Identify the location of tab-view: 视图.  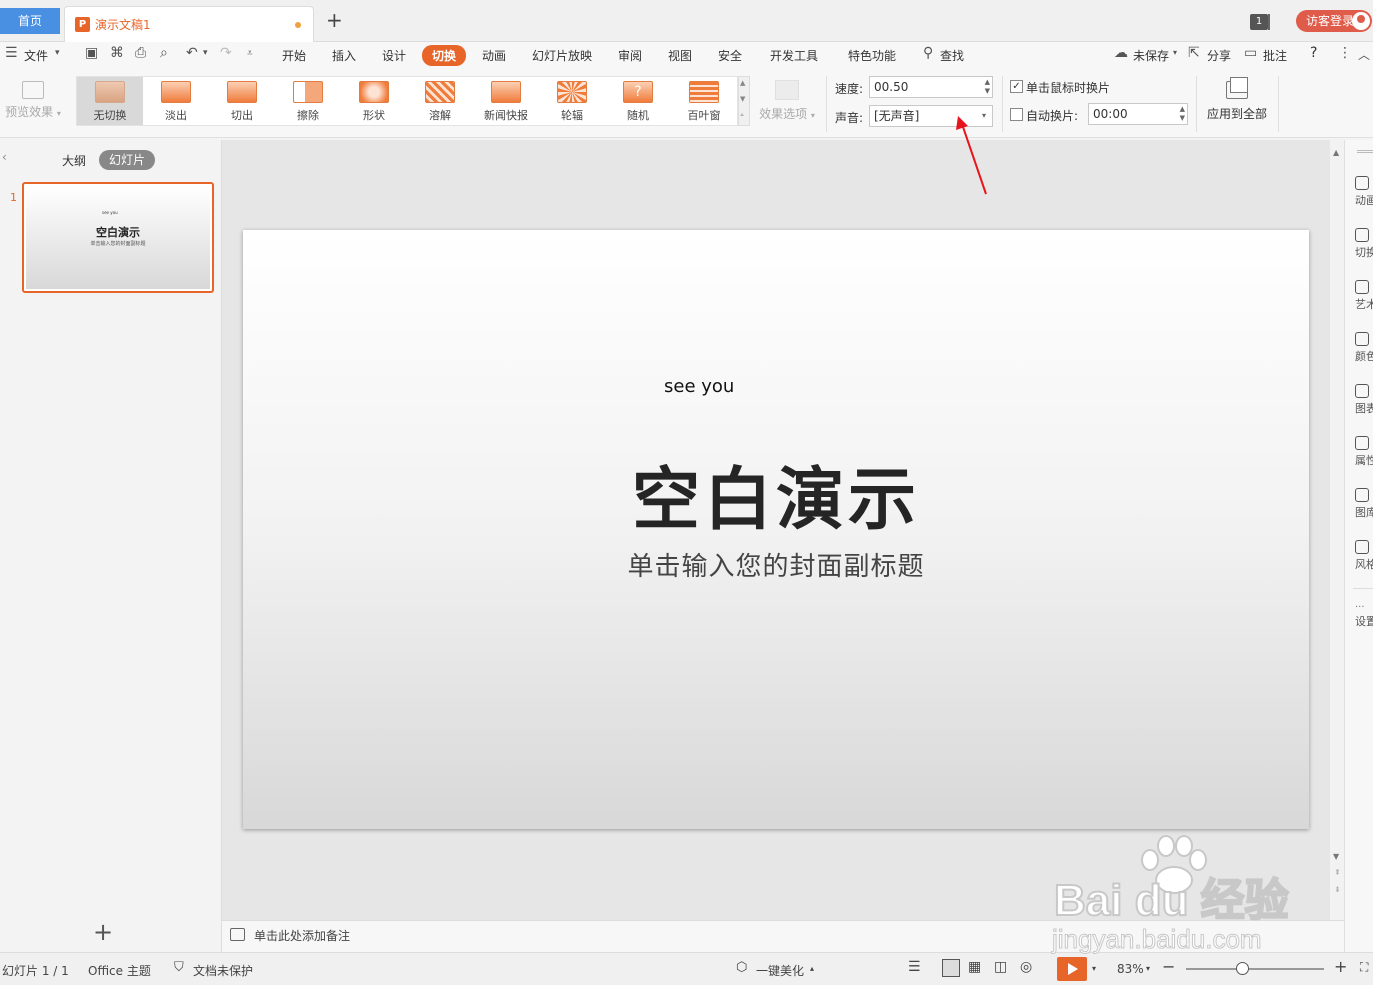
(680, 55).